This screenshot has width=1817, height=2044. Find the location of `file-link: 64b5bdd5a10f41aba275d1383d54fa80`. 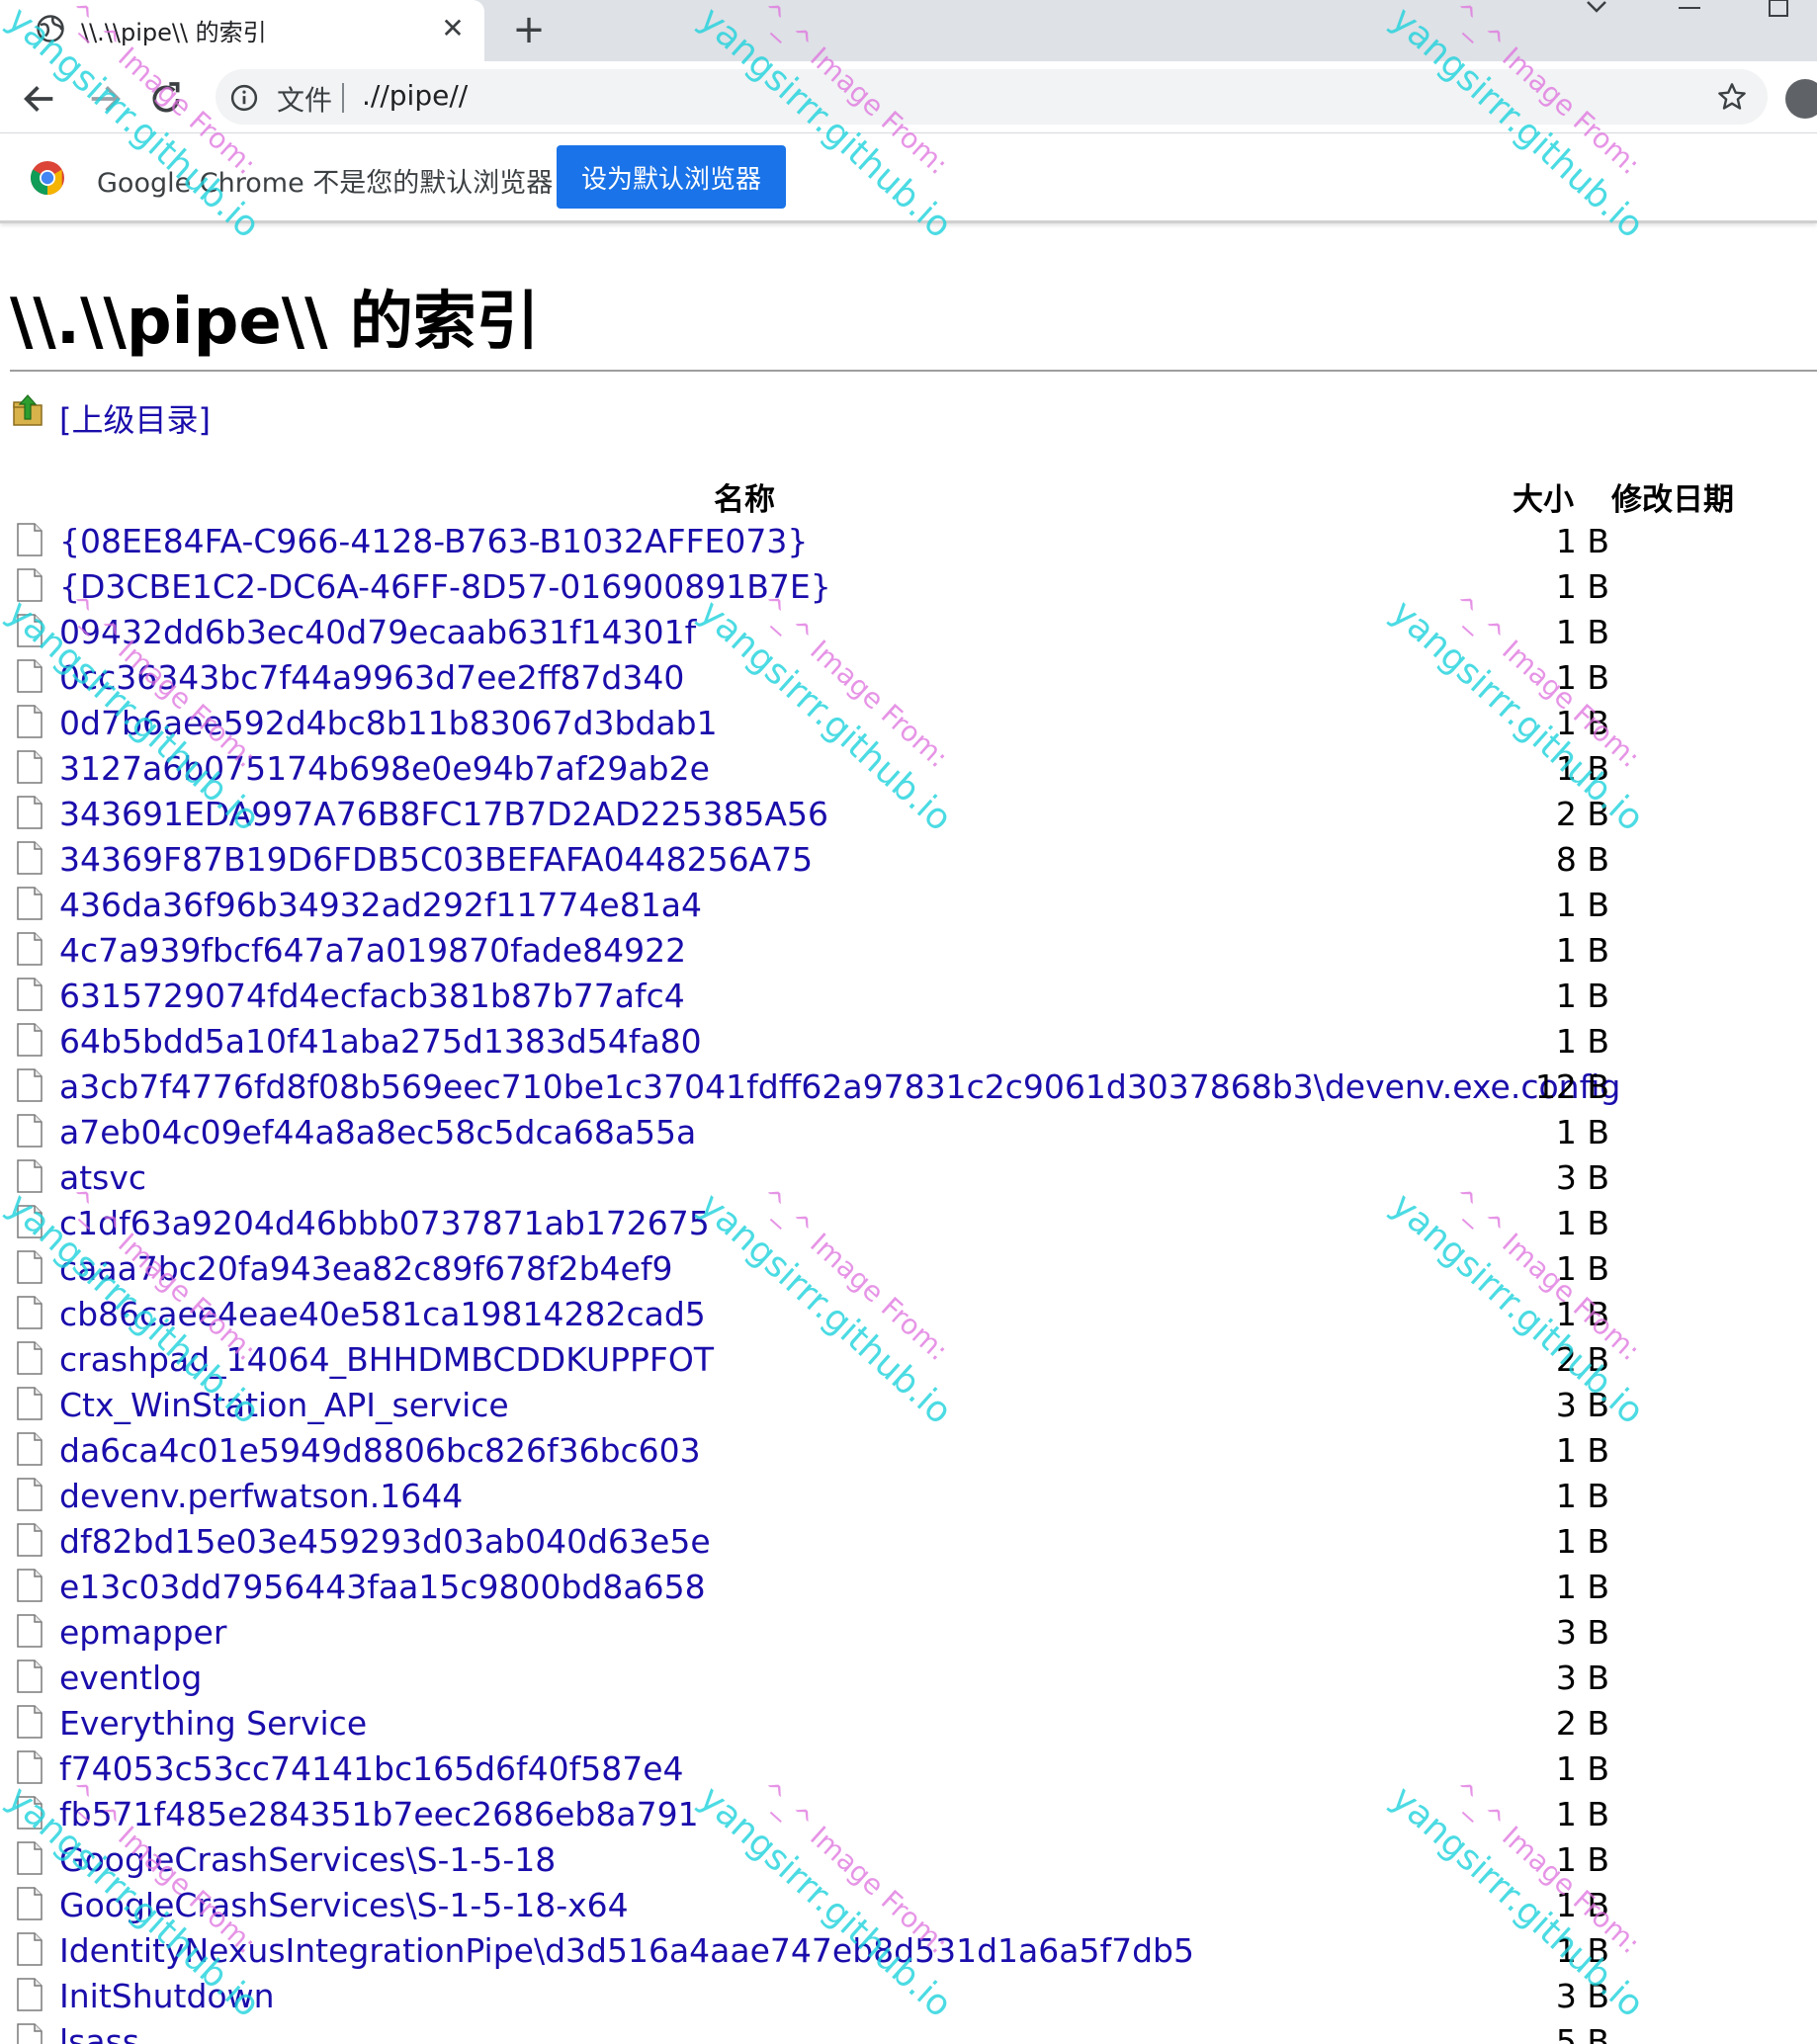

file-link: 64b5bdd5a10f41aba275d1383d54fa80 is located at coordinates (380, 1042).